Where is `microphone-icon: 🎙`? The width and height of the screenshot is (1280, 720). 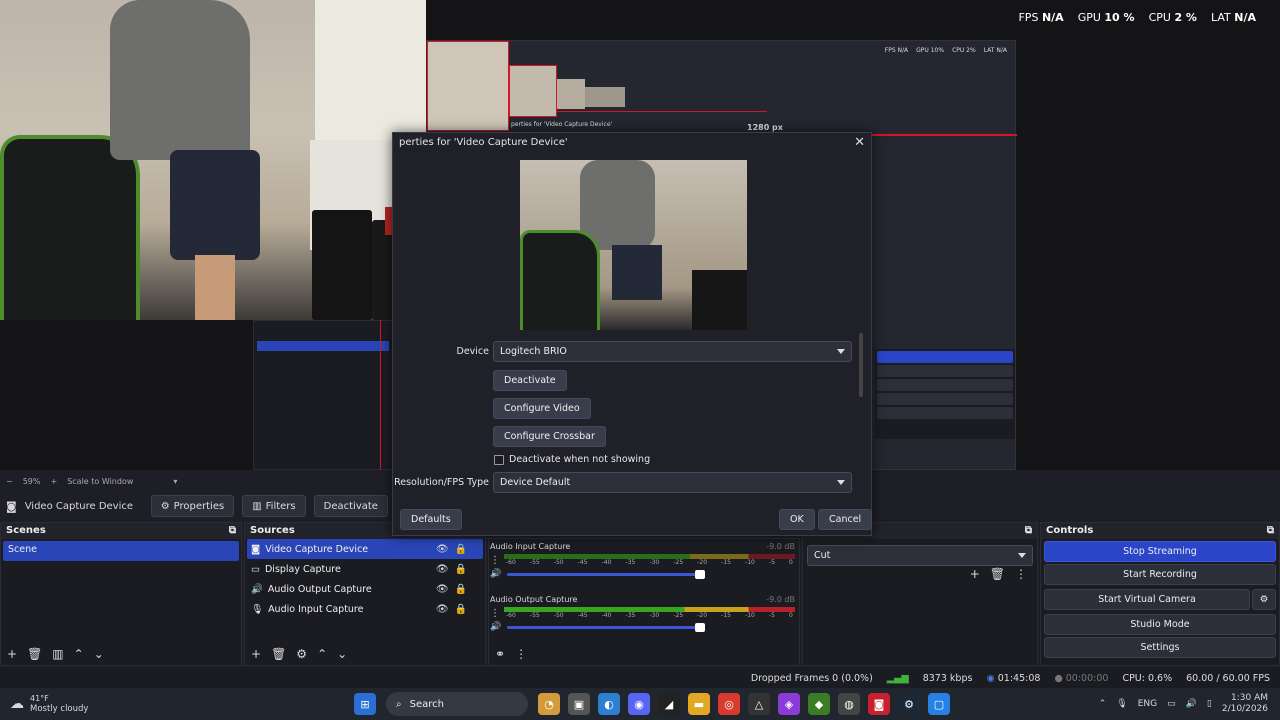 microphone-icon: 🎙 is located at coordinates (1121, 704).